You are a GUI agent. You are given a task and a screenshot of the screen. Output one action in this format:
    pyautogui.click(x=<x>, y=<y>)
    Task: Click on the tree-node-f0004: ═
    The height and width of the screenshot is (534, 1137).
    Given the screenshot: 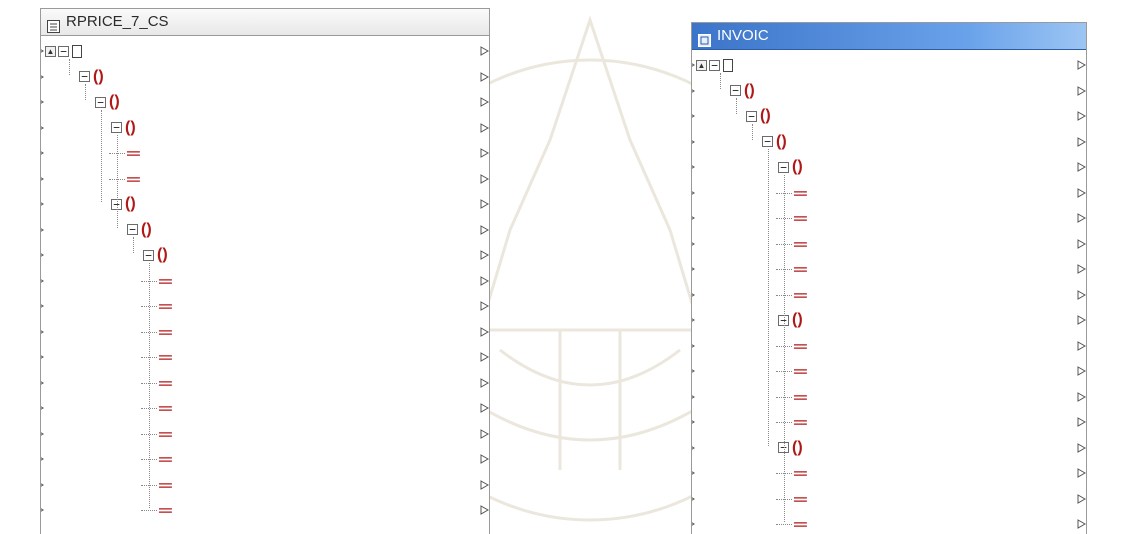 What is the action you would take?
    pyautogui.click(x=805, y=346)
    